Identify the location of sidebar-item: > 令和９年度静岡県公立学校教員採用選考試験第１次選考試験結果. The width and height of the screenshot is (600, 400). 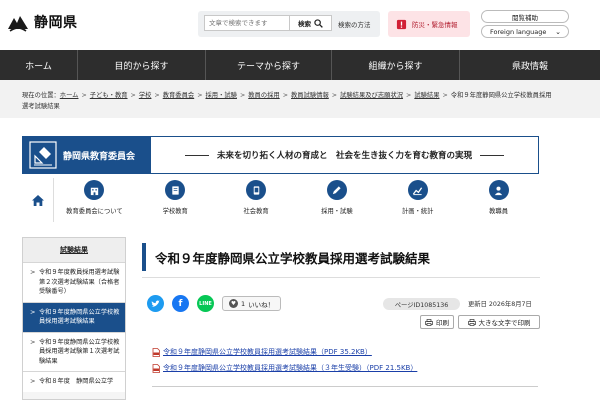
(74, 351).